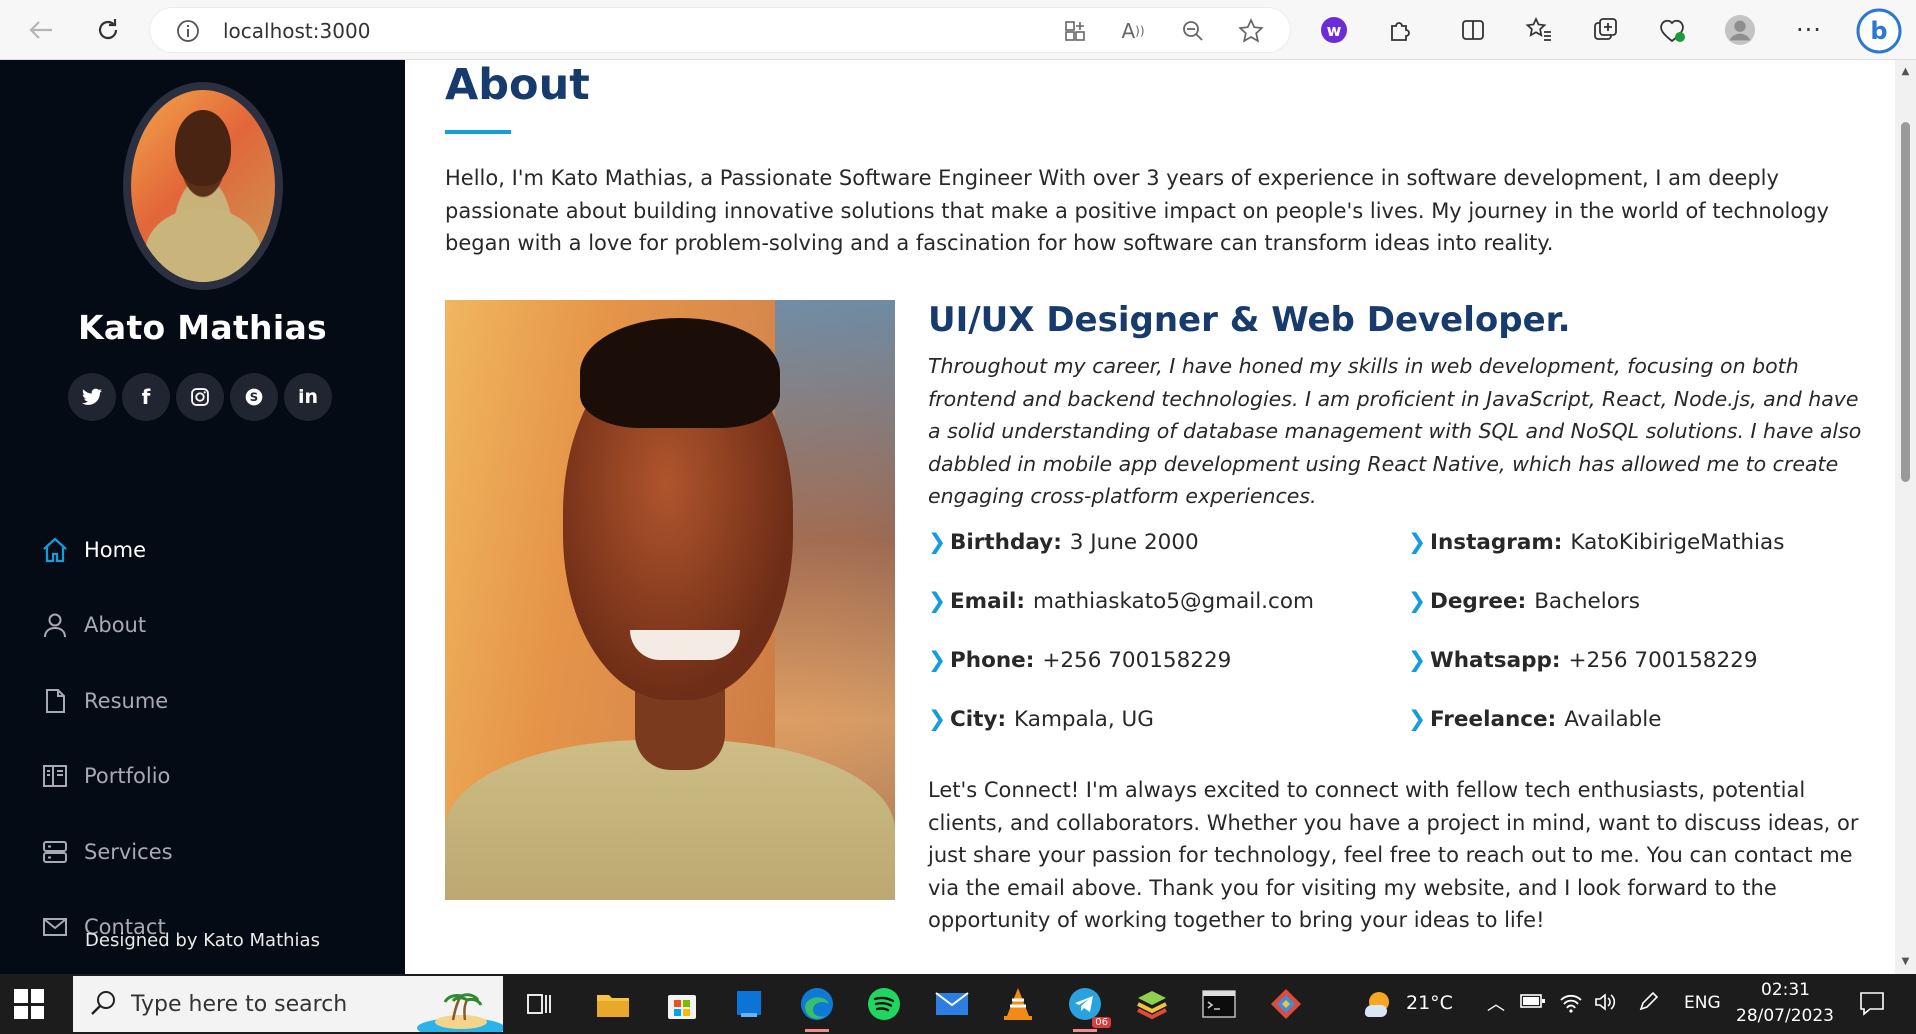 This screenshot has height=1034, width=1916. What do you see at coordinates (106, 701) in the screenshot?
I see `nav-item-resume: Resume` at bounding box center [106, 701].